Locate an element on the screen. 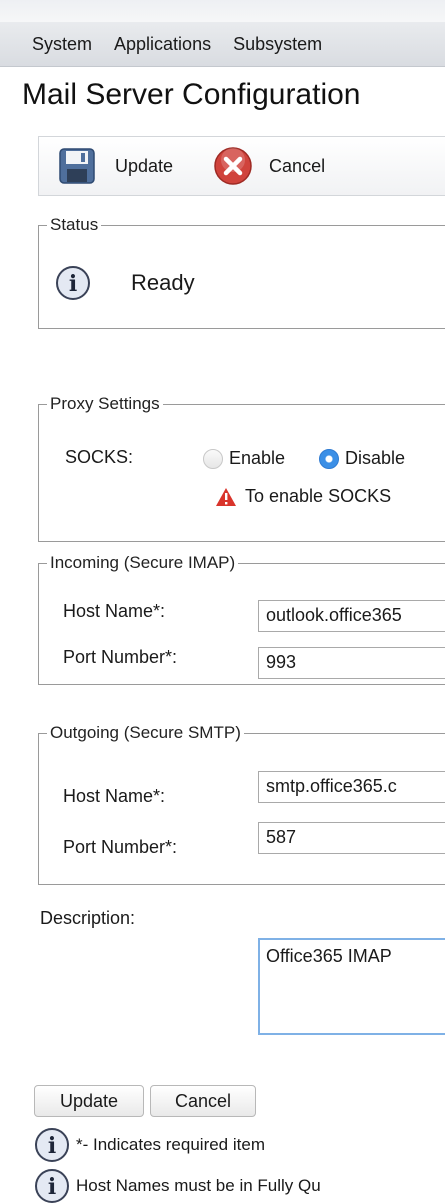 This screenshot has width=445, height=1204. status-group: Status i Ready is located at coordinates (241, 272).